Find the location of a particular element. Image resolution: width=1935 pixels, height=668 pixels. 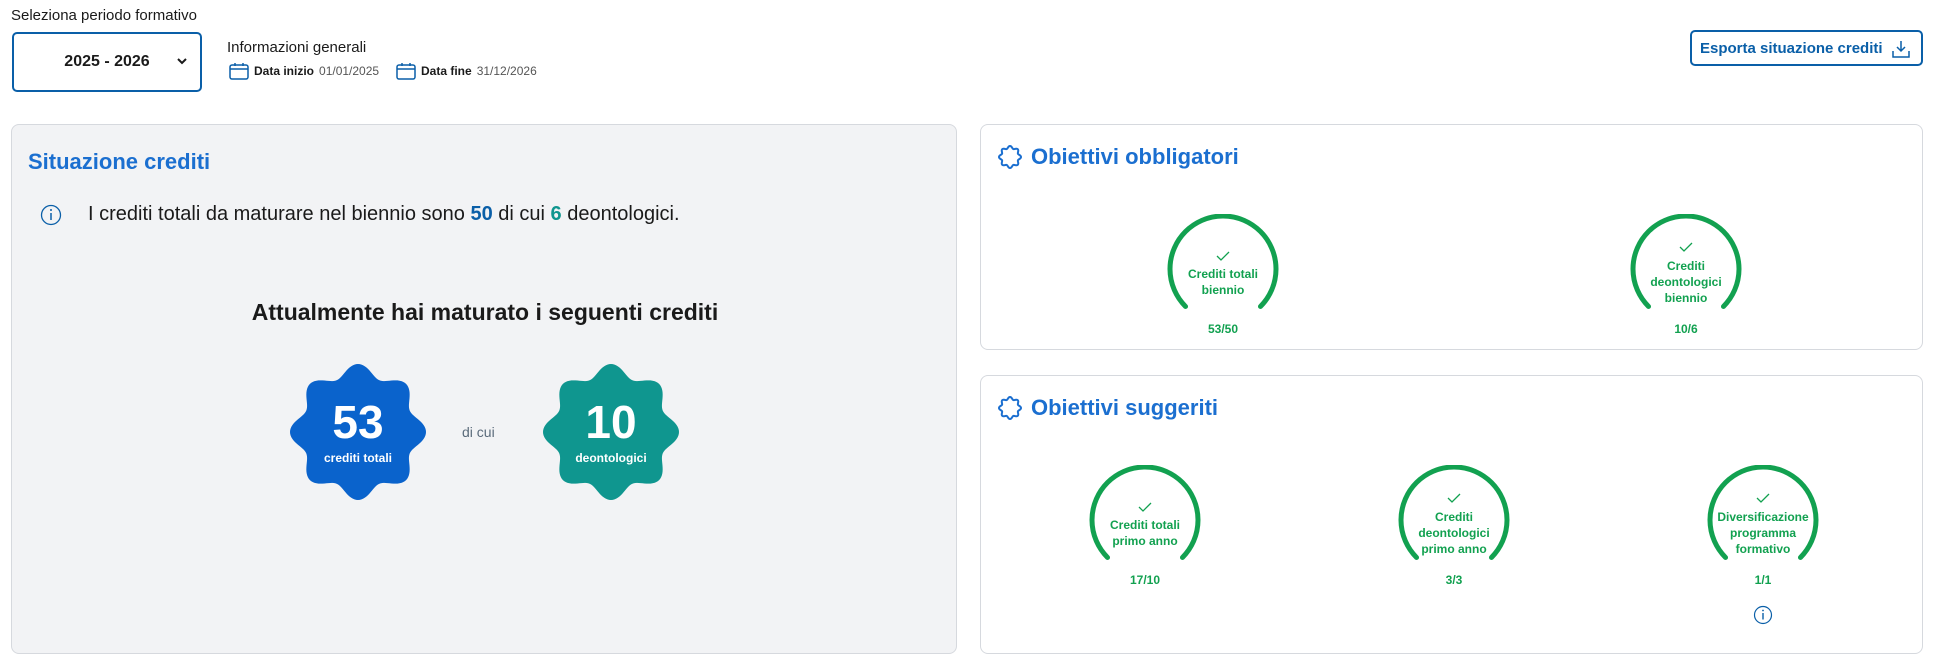

goal-value: 3/3 is located at coordinates (1454, 580).